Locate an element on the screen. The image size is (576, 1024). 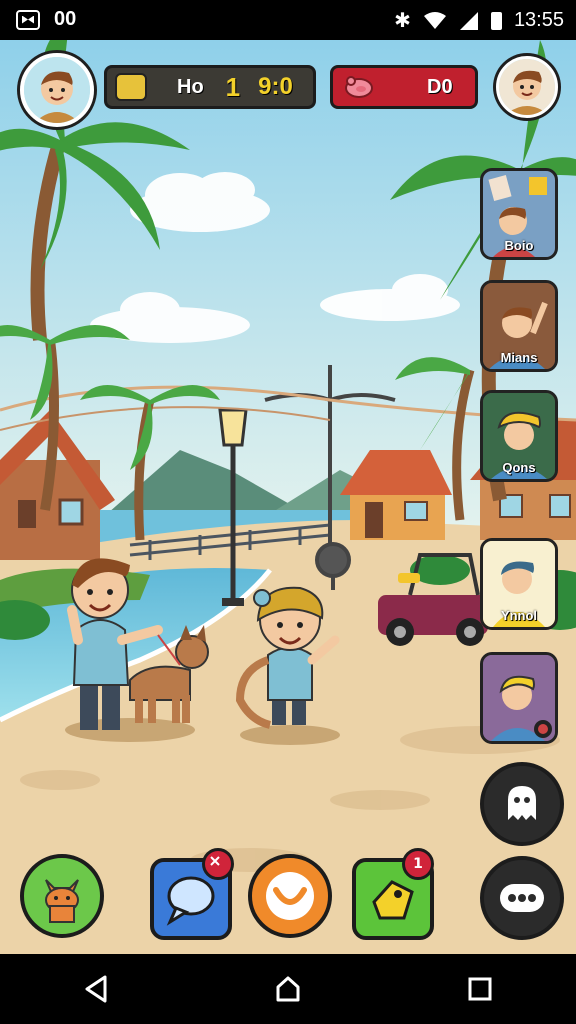
chat-notification-badge is located at coordinates (218, 864).